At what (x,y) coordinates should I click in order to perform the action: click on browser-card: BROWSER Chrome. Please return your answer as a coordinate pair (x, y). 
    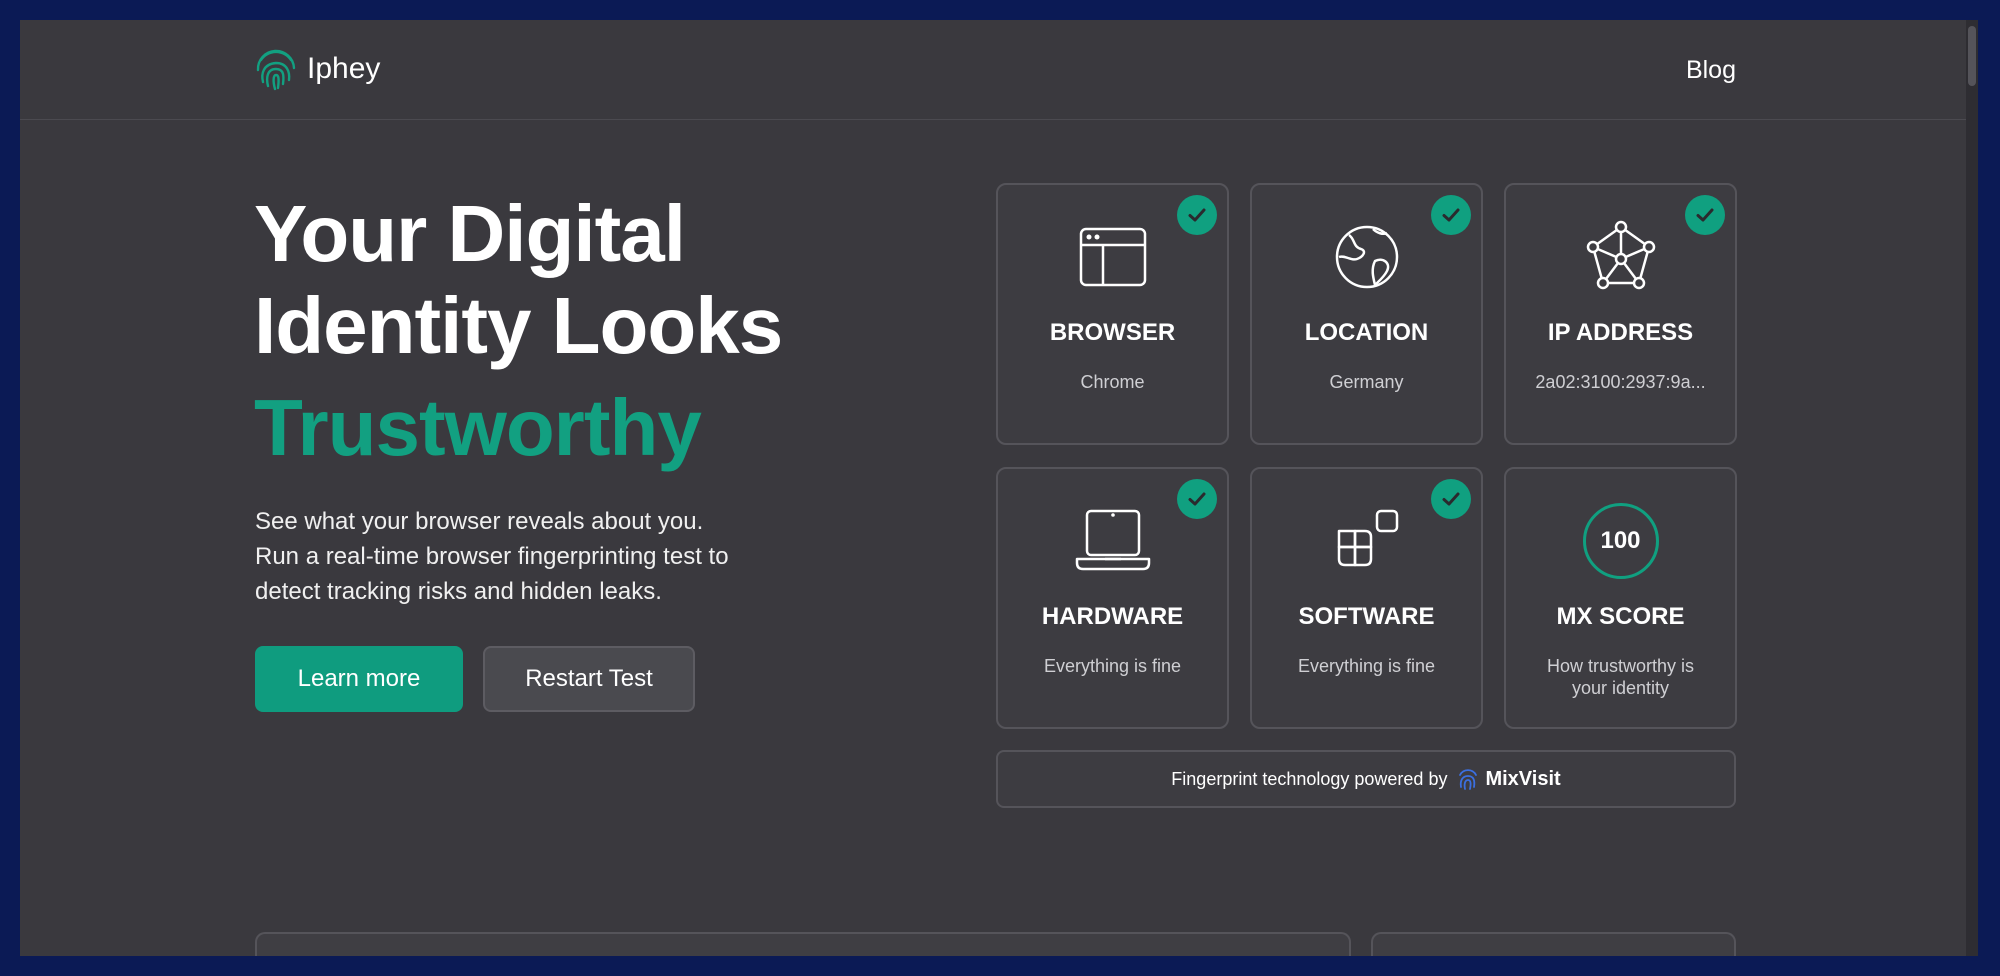
    Looking at the image, I should click on (1112, 314).